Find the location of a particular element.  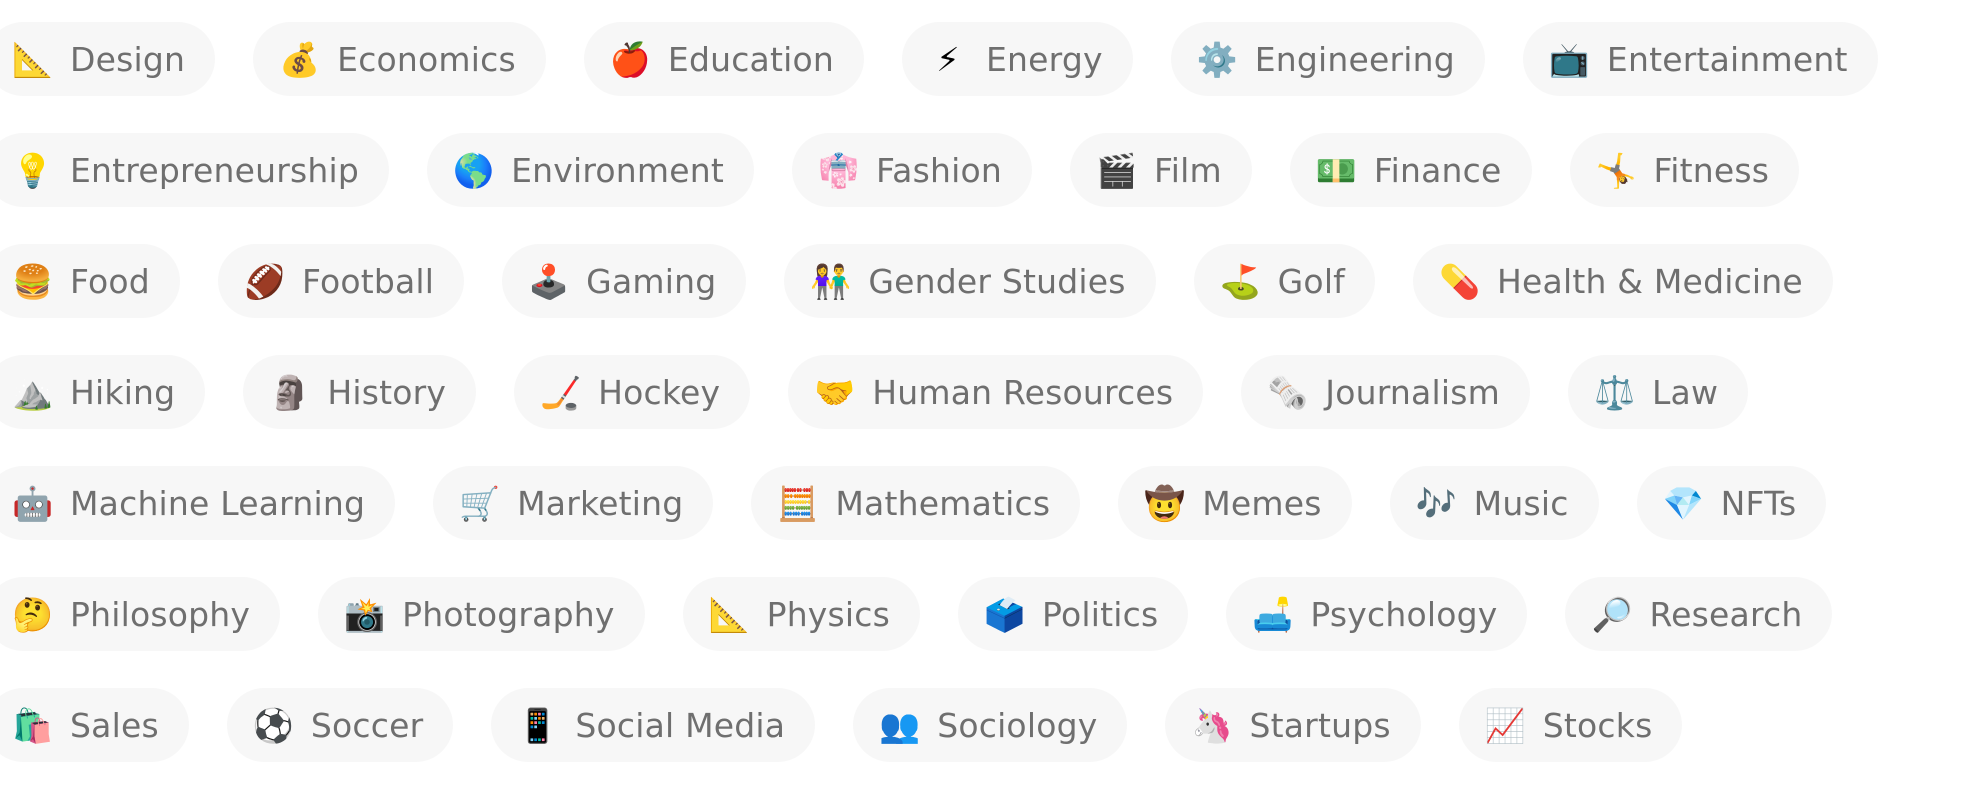

shopping-bags-icon: 🛍️ is located at coordinates (33, 725).